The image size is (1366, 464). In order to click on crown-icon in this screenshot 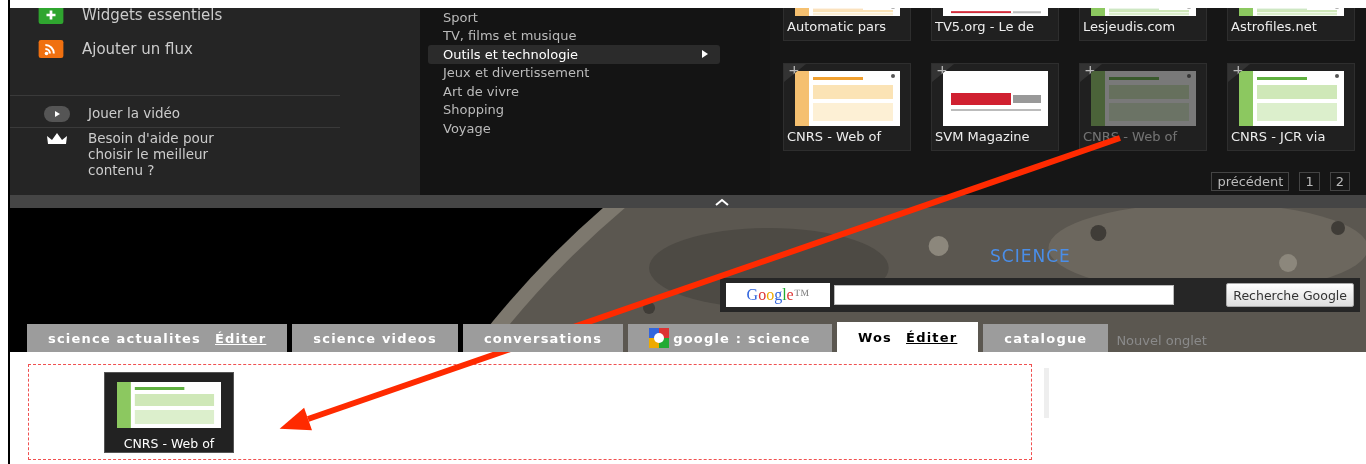, I will do `click(57, 139)`.